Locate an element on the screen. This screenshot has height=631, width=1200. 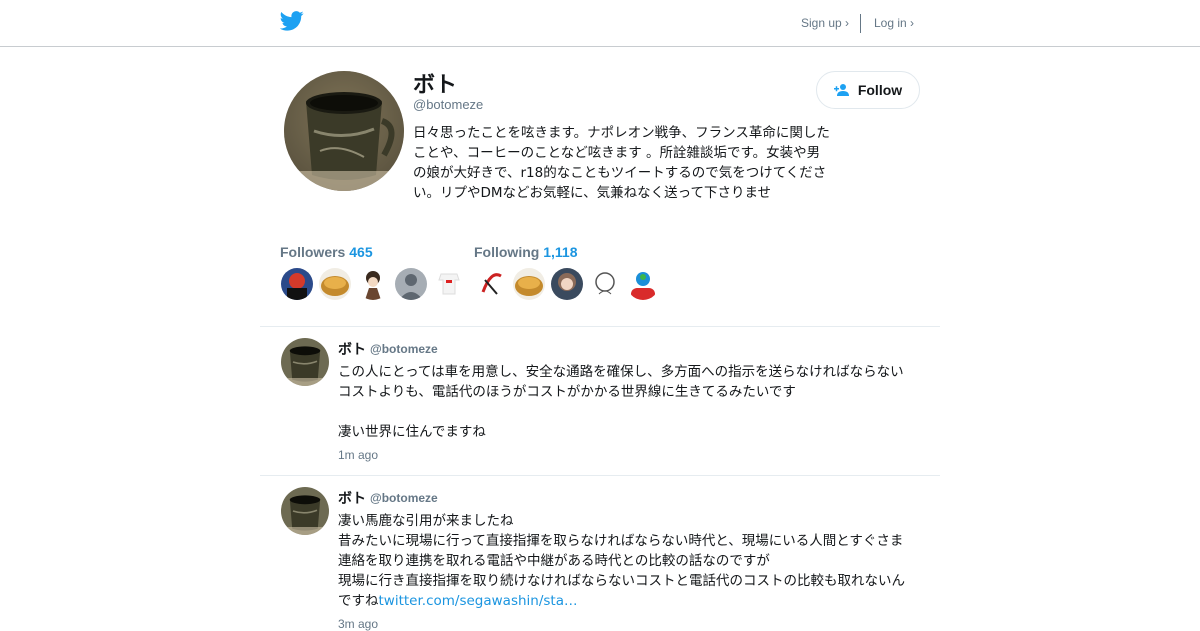
followers-stat: Followers 465 is located at coordinates (326, 252).